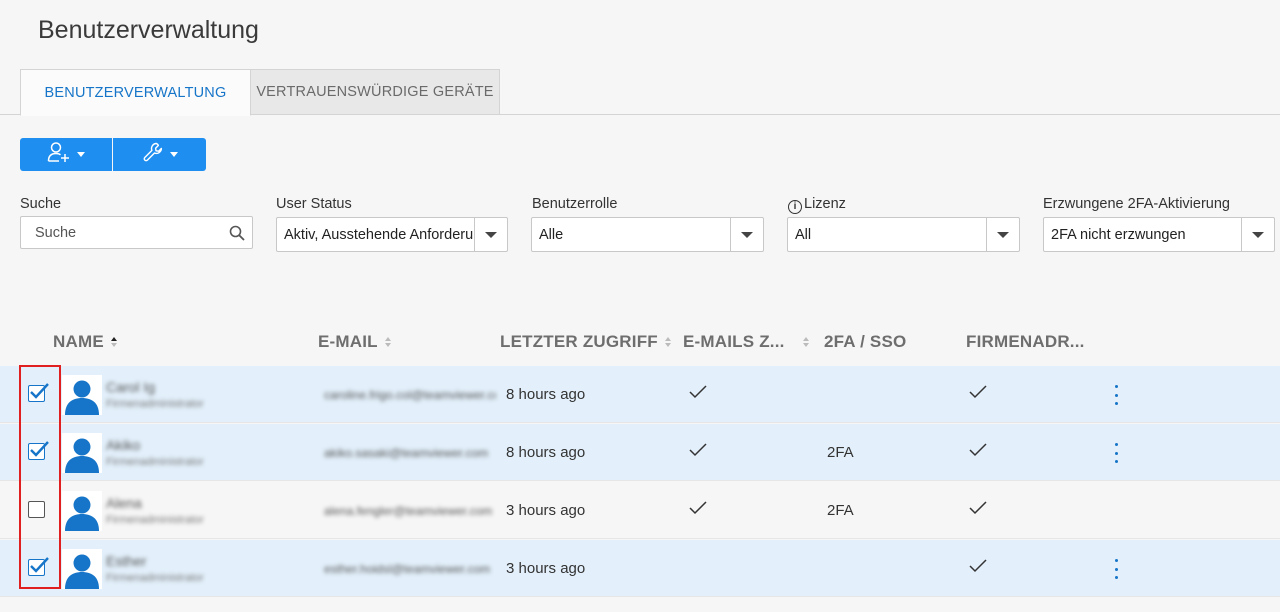 The image size is (1280, 612). What do you see at coordinates (795, 206) in the screenshot?
I see `info-icon: i` at bounding box center [795, 206].